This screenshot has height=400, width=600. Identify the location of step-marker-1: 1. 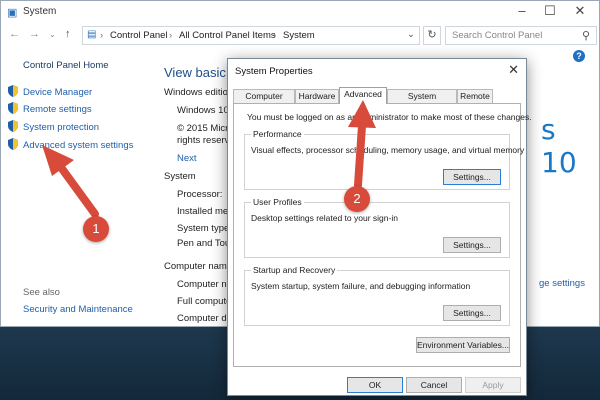
(96, 229).